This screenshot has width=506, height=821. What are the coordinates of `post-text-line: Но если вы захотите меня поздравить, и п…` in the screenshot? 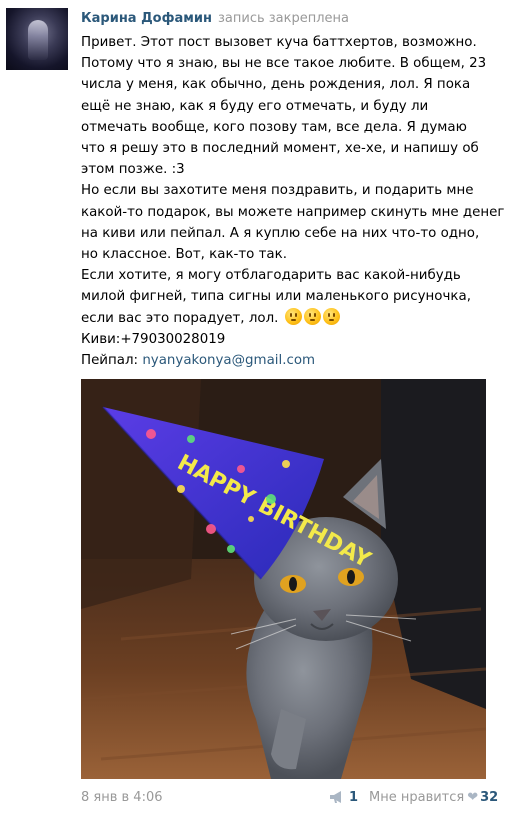 It's located at (277, 191).